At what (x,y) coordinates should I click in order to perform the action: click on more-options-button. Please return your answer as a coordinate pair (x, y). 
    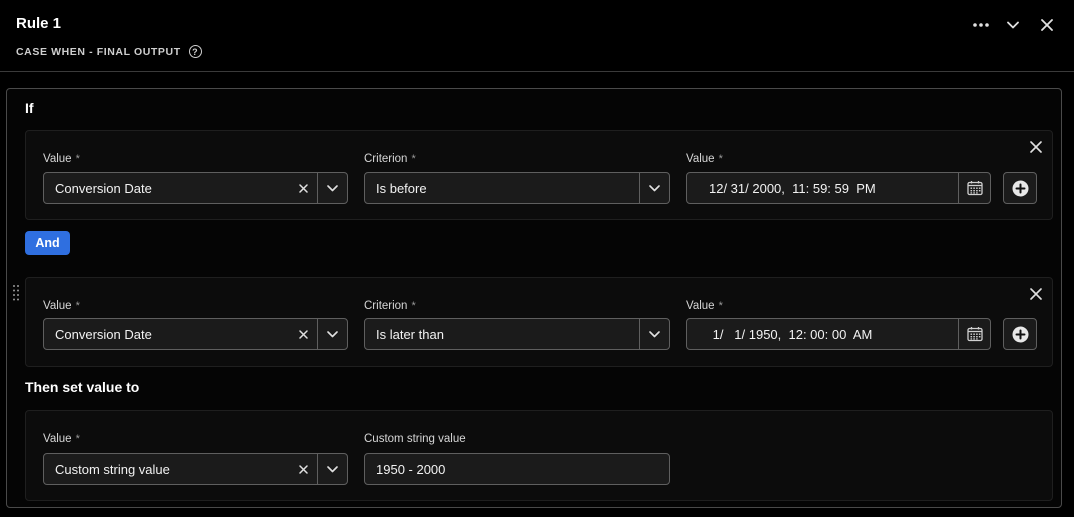
    Looking at the image, I should click on (981, 25).